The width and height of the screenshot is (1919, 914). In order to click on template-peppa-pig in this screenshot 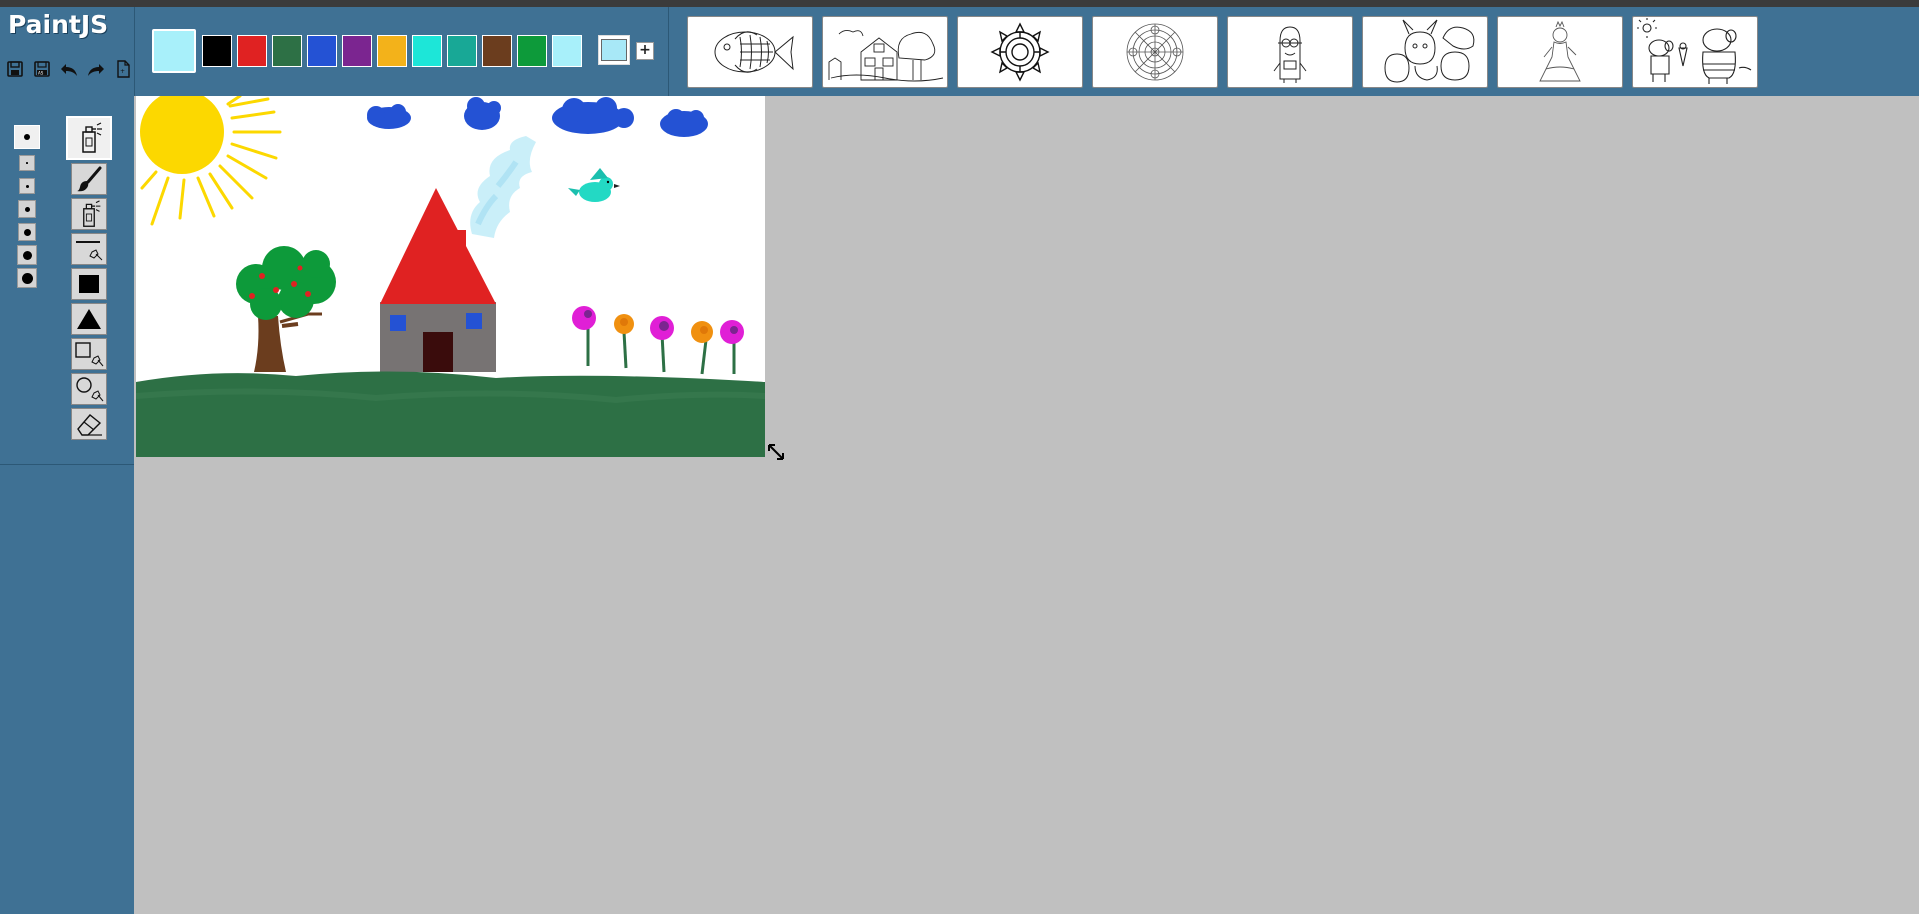, I will do `click(1695, 52)`.